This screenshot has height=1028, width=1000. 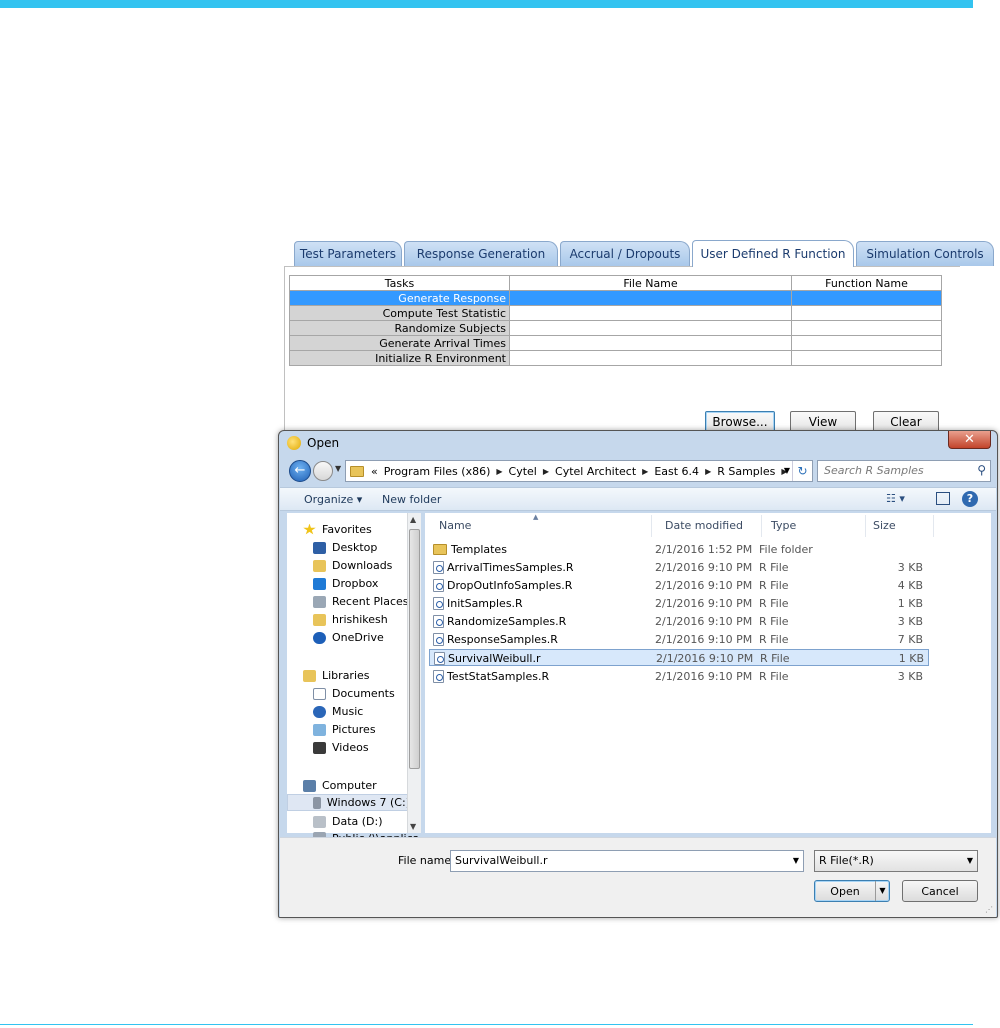 I want to click on close-button: ✕, so click(x=969, y=440).